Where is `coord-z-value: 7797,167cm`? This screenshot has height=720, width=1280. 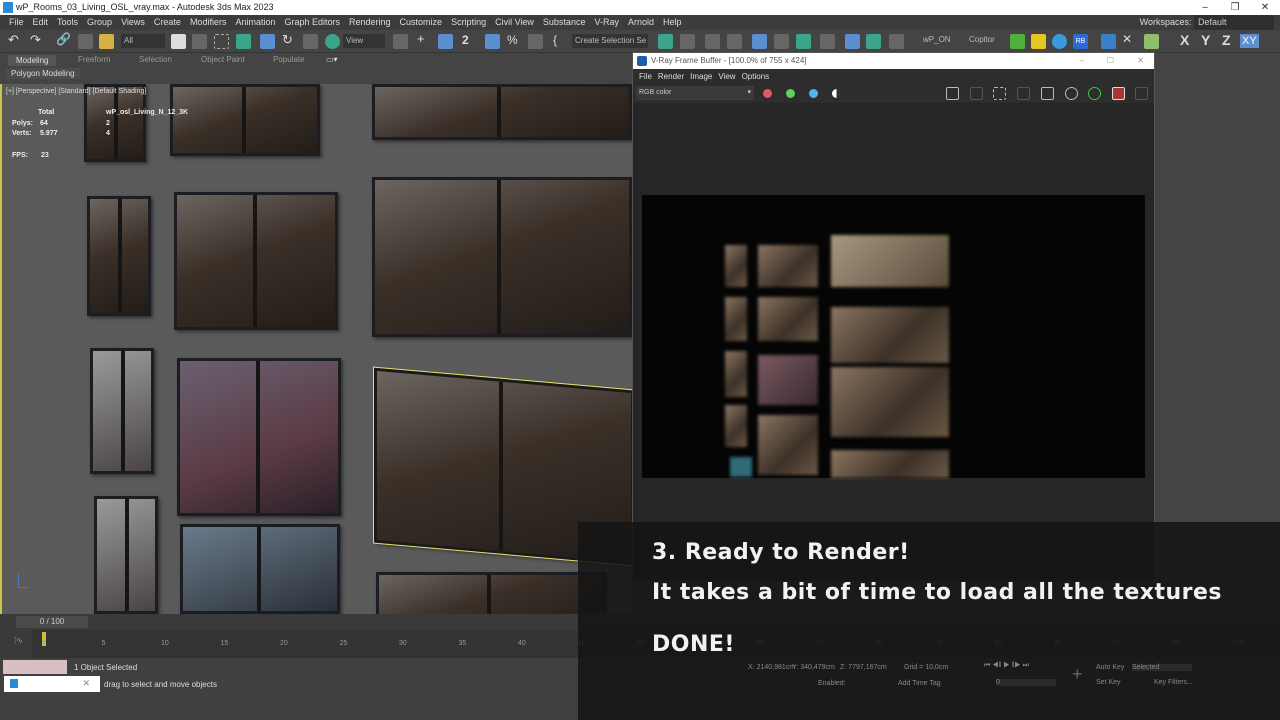 coord-z-value: 7797,167cm is located at coordinates (867, 667).